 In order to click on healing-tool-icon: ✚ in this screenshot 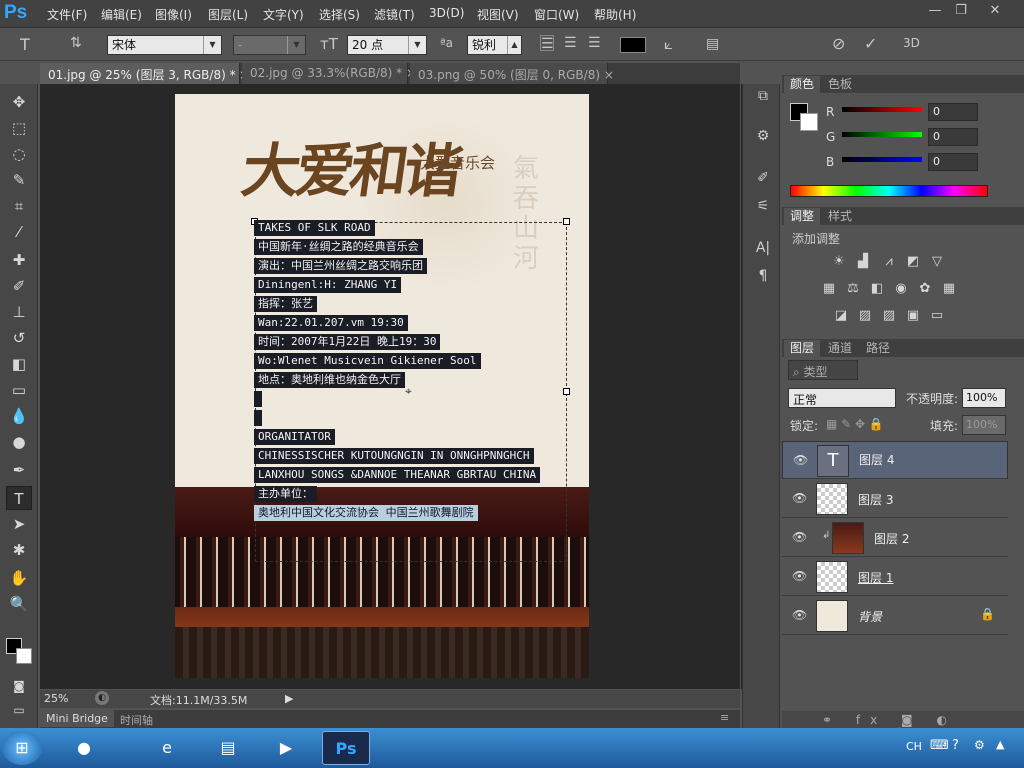, I will do `click(19, 260)`.